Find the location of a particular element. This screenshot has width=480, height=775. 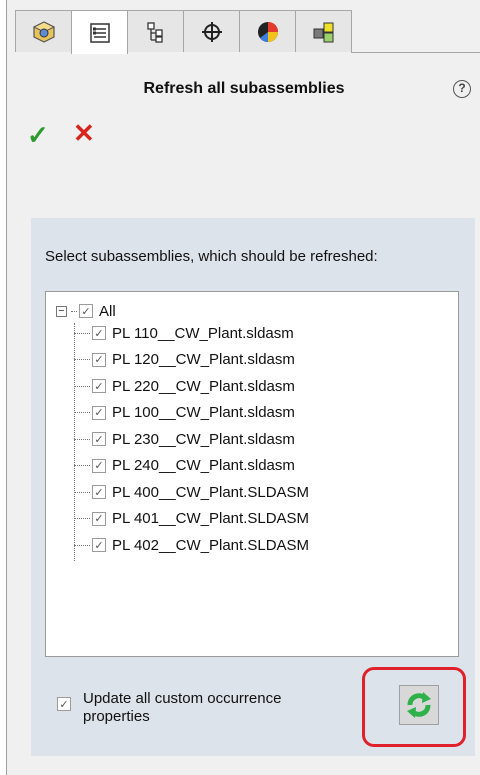

cancel-button: ✕ is located at coordinates (84, 133).